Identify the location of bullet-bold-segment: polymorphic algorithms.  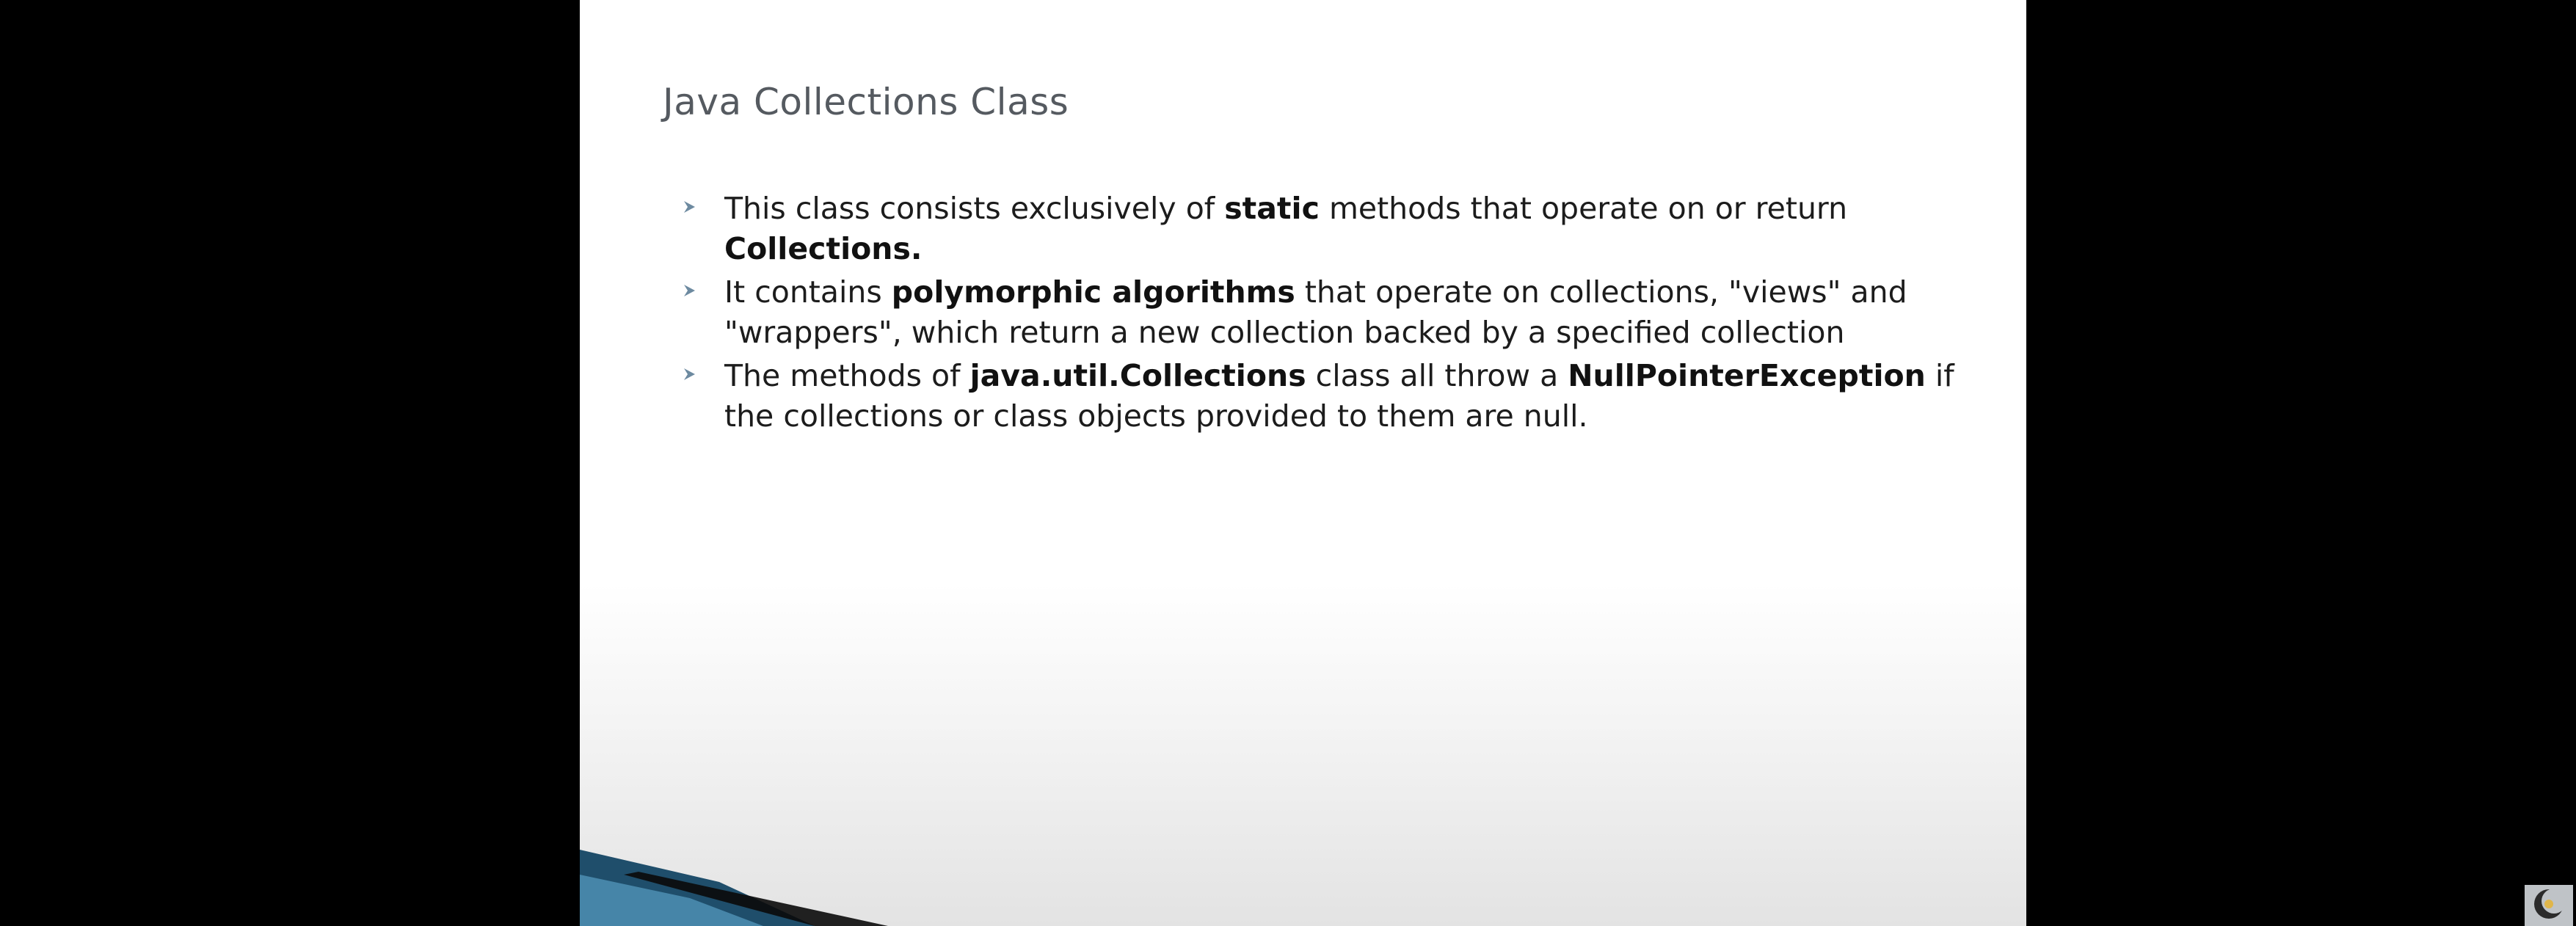
(1093, 292).